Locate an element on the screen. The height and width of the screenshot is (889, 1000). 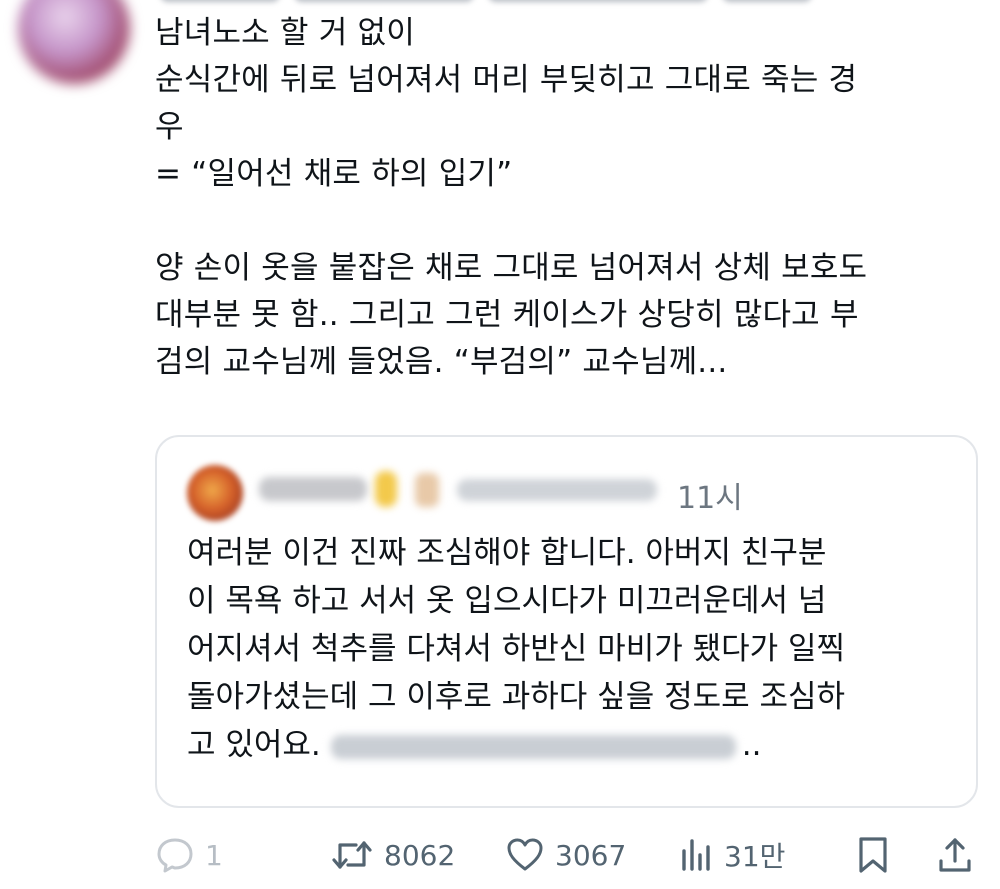
quoted-display-name-blurred is located at coordinates (313, 489).